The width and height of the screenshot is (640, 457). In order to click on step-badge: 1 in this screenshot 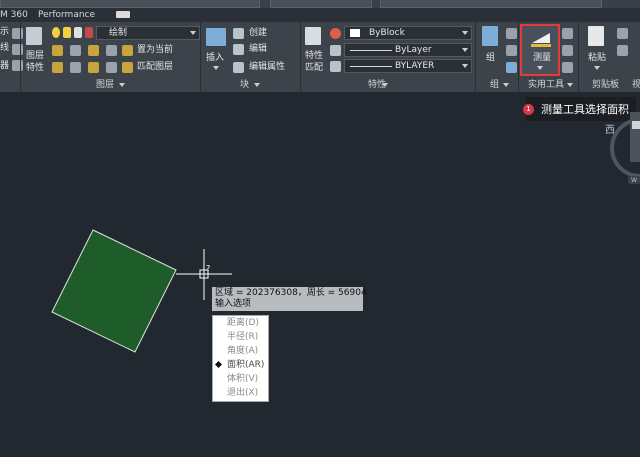, I will do `click(528, 109)`.